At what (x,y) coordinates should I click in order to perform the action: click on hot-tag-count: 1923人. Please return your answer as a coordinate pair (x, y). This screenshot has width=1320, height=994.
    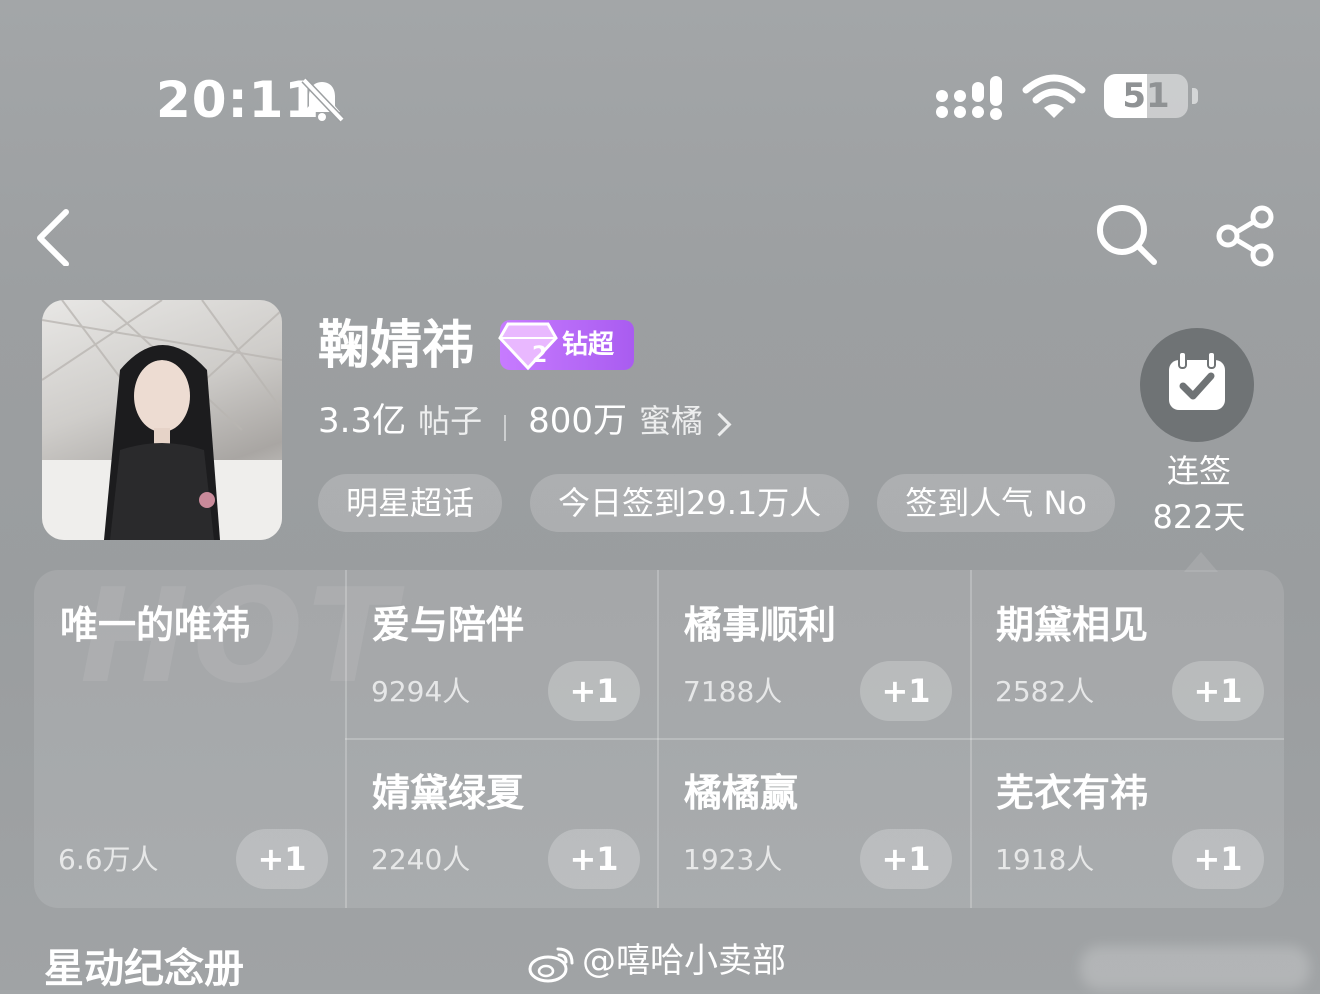
    Looking at the image, I should click on (733, 859).